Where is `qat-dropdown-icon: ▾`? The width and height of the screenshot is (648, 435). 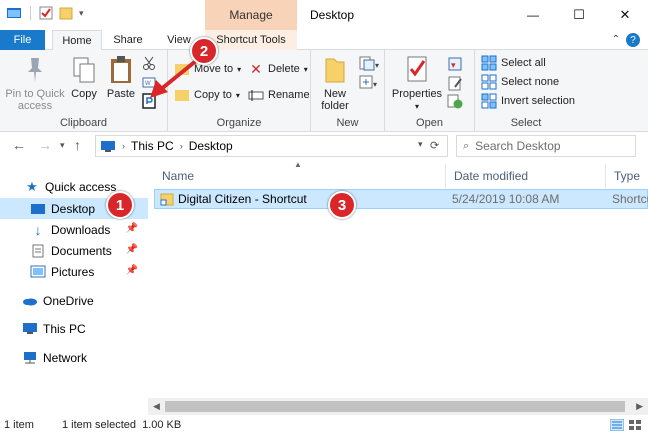
qat-dropdown-icon: ▾ is located at coordinates (81, 13).